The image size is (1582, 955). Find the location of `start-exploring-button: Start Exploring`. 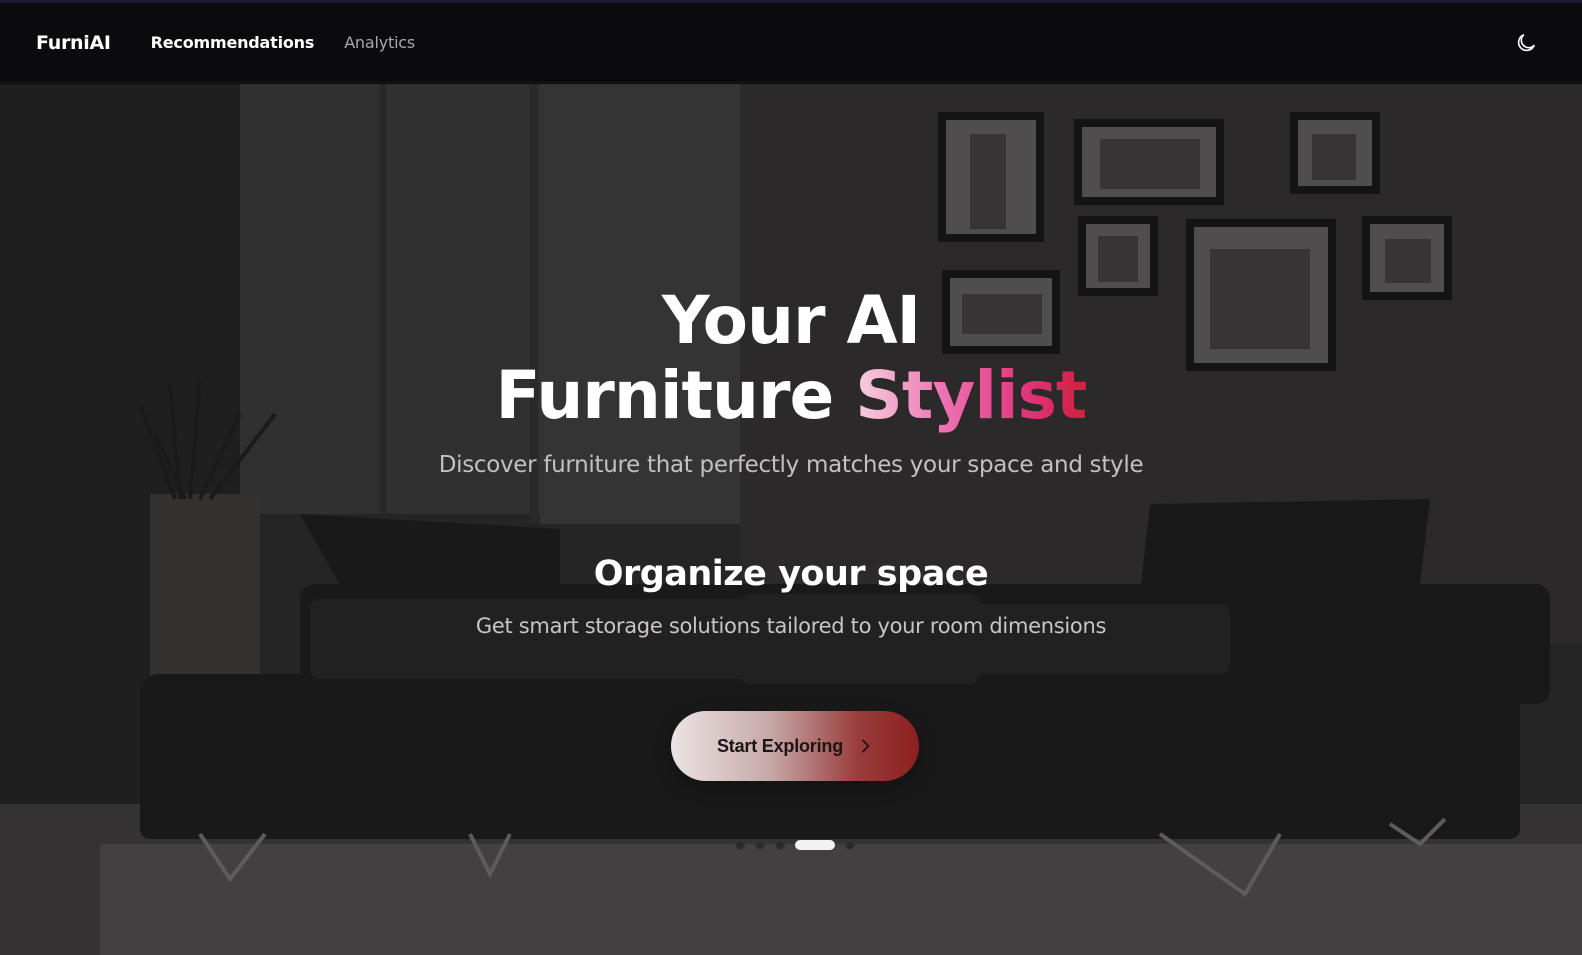

start-exploring-button: Start Exploring is located at coordinates (795, 746).